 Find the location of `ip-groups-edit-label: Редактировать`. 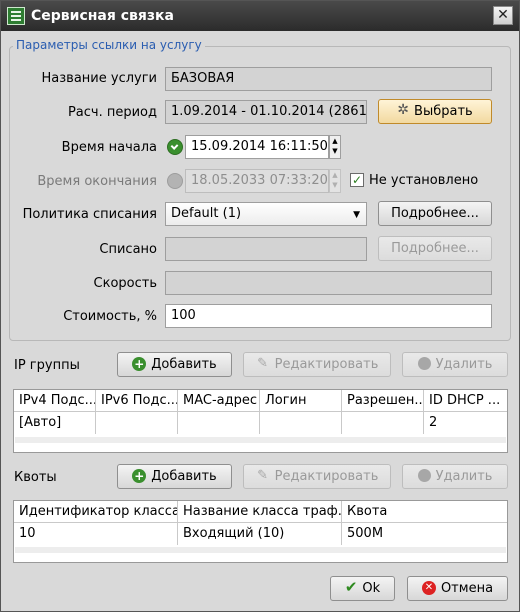

ip-groups-edit-label: Редактировать is located at coordinates (326, 364).